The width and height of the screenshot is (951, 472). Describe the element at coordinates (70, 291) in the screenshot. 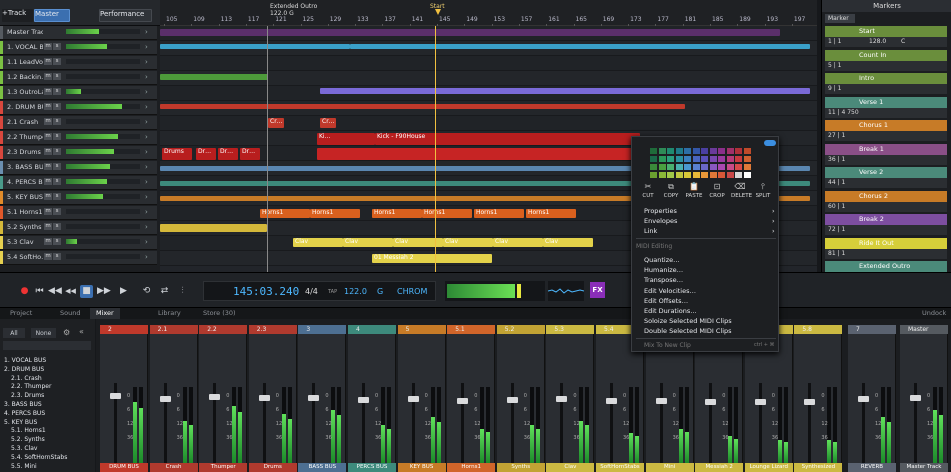

I see `rewind-fast-button: ◀◀` at that location.